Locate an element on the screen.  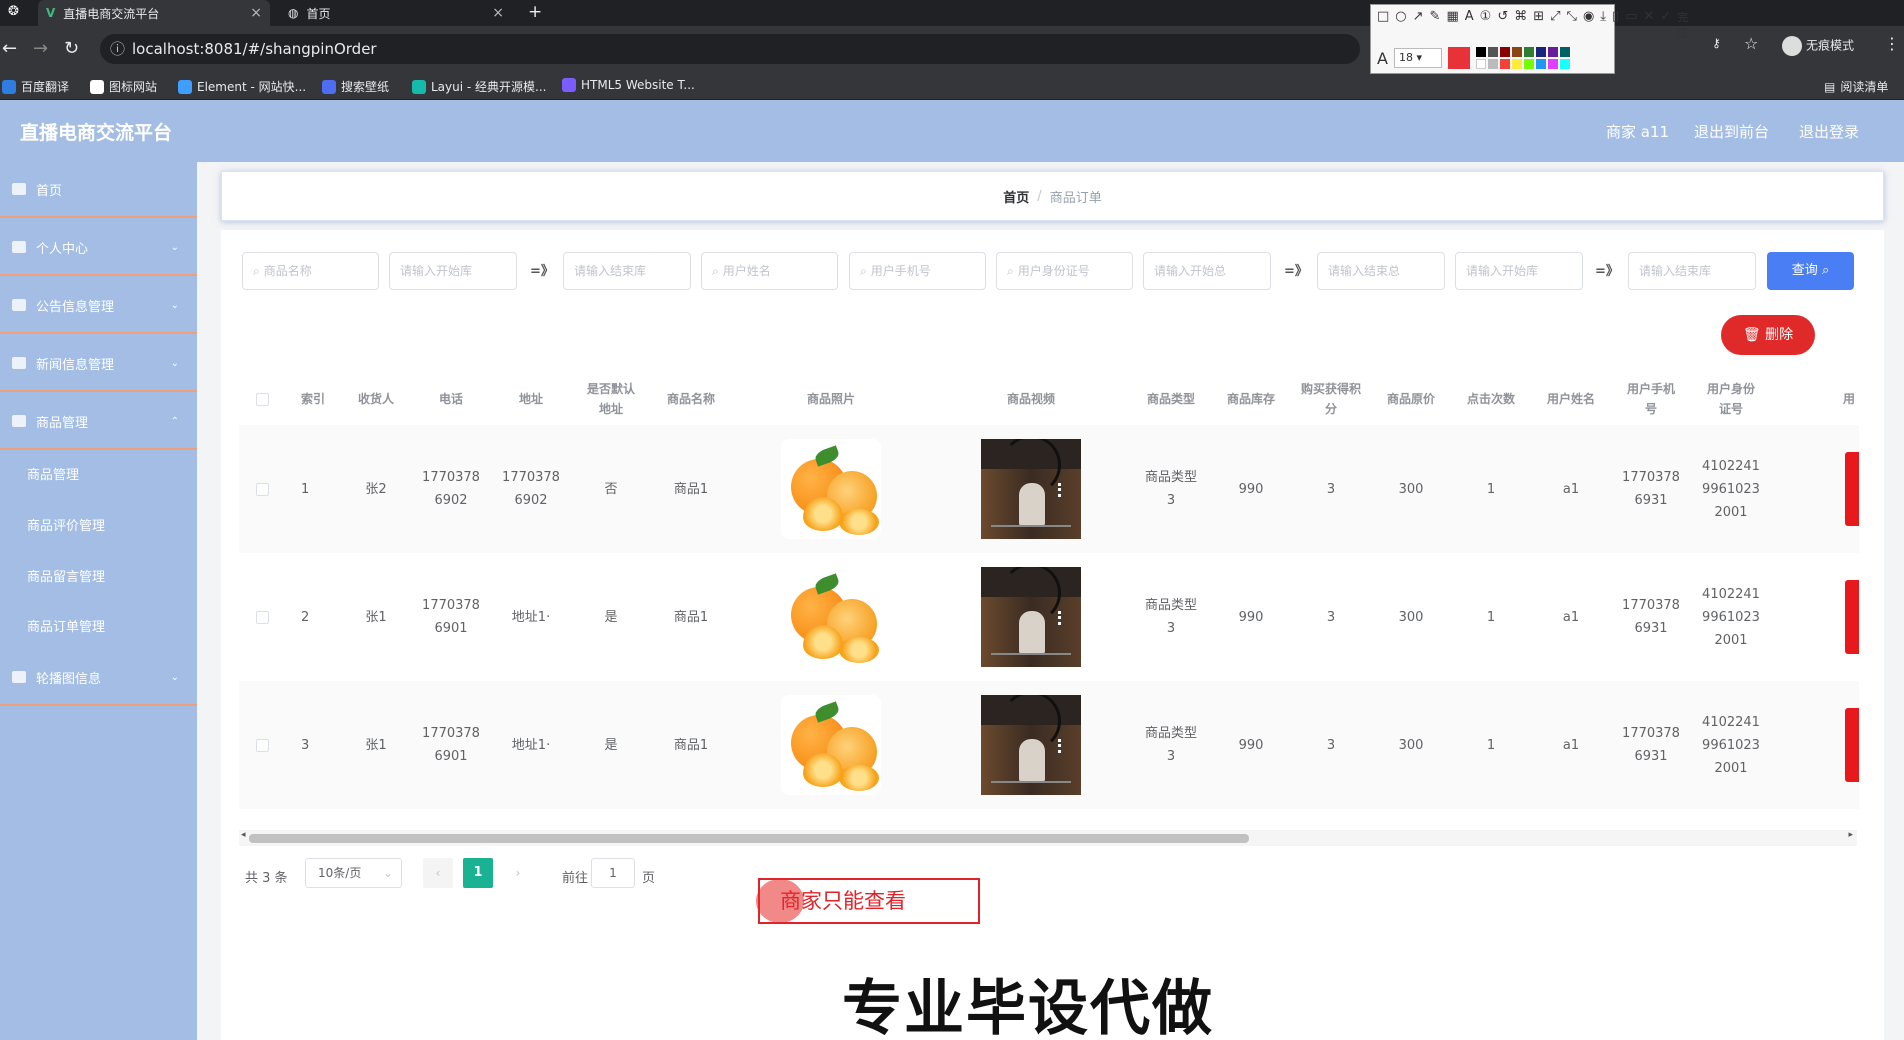
checkbox is located at coordinates (262, 399).